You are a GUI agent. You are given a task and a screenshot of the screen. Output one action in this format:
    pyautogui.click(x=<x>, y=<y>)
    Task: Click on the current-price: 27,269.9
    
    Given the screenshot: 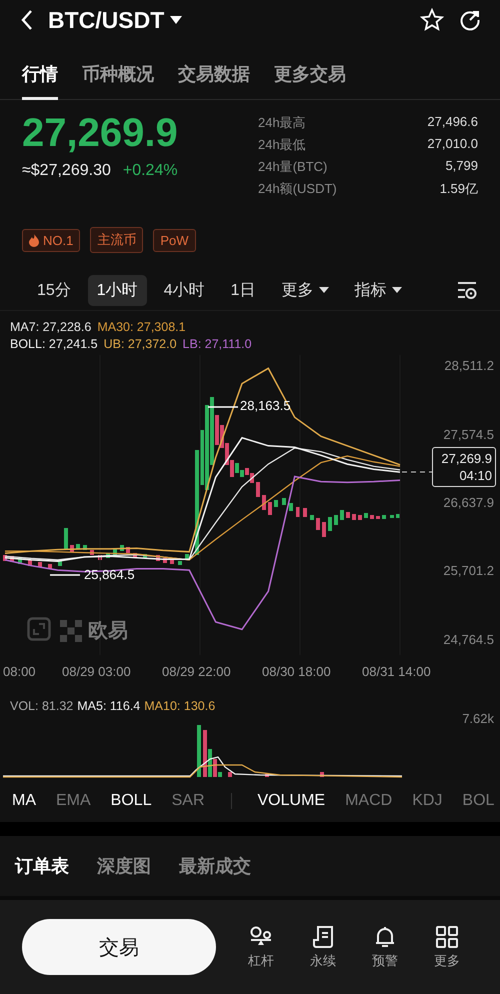 What is the action you would take?
    pyautogui.click(x=466, y=458)
    